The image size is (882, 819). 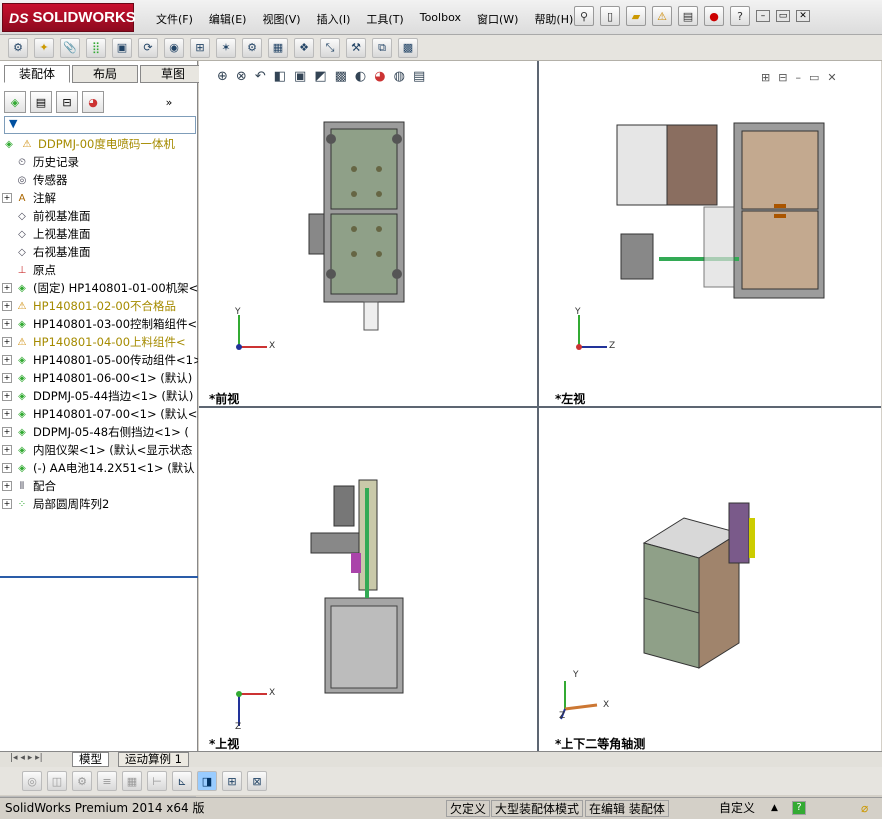 What do you see at coordinates (15, 102) in the screenshot?
I see `feature-manager-icon: ◈` at bounding box center [15, 102].